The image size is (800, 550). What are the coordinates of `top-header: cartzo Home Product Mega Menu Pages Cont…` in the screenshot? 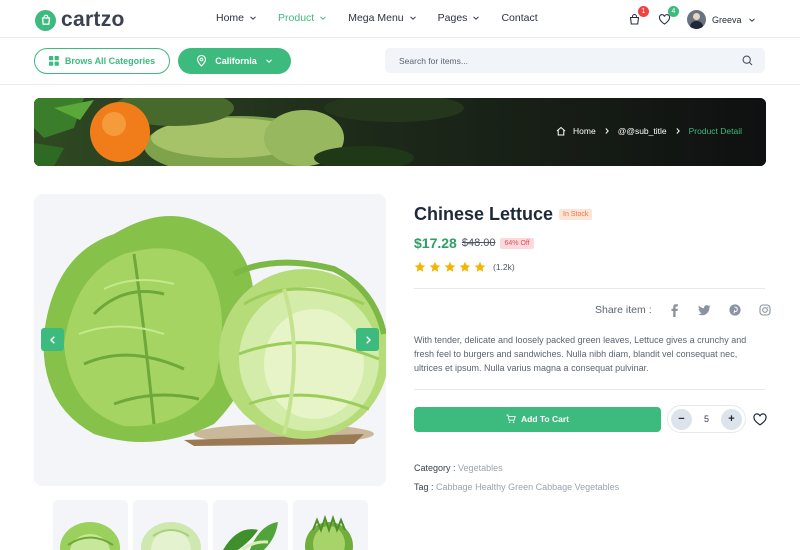 It's located at (400, 19).